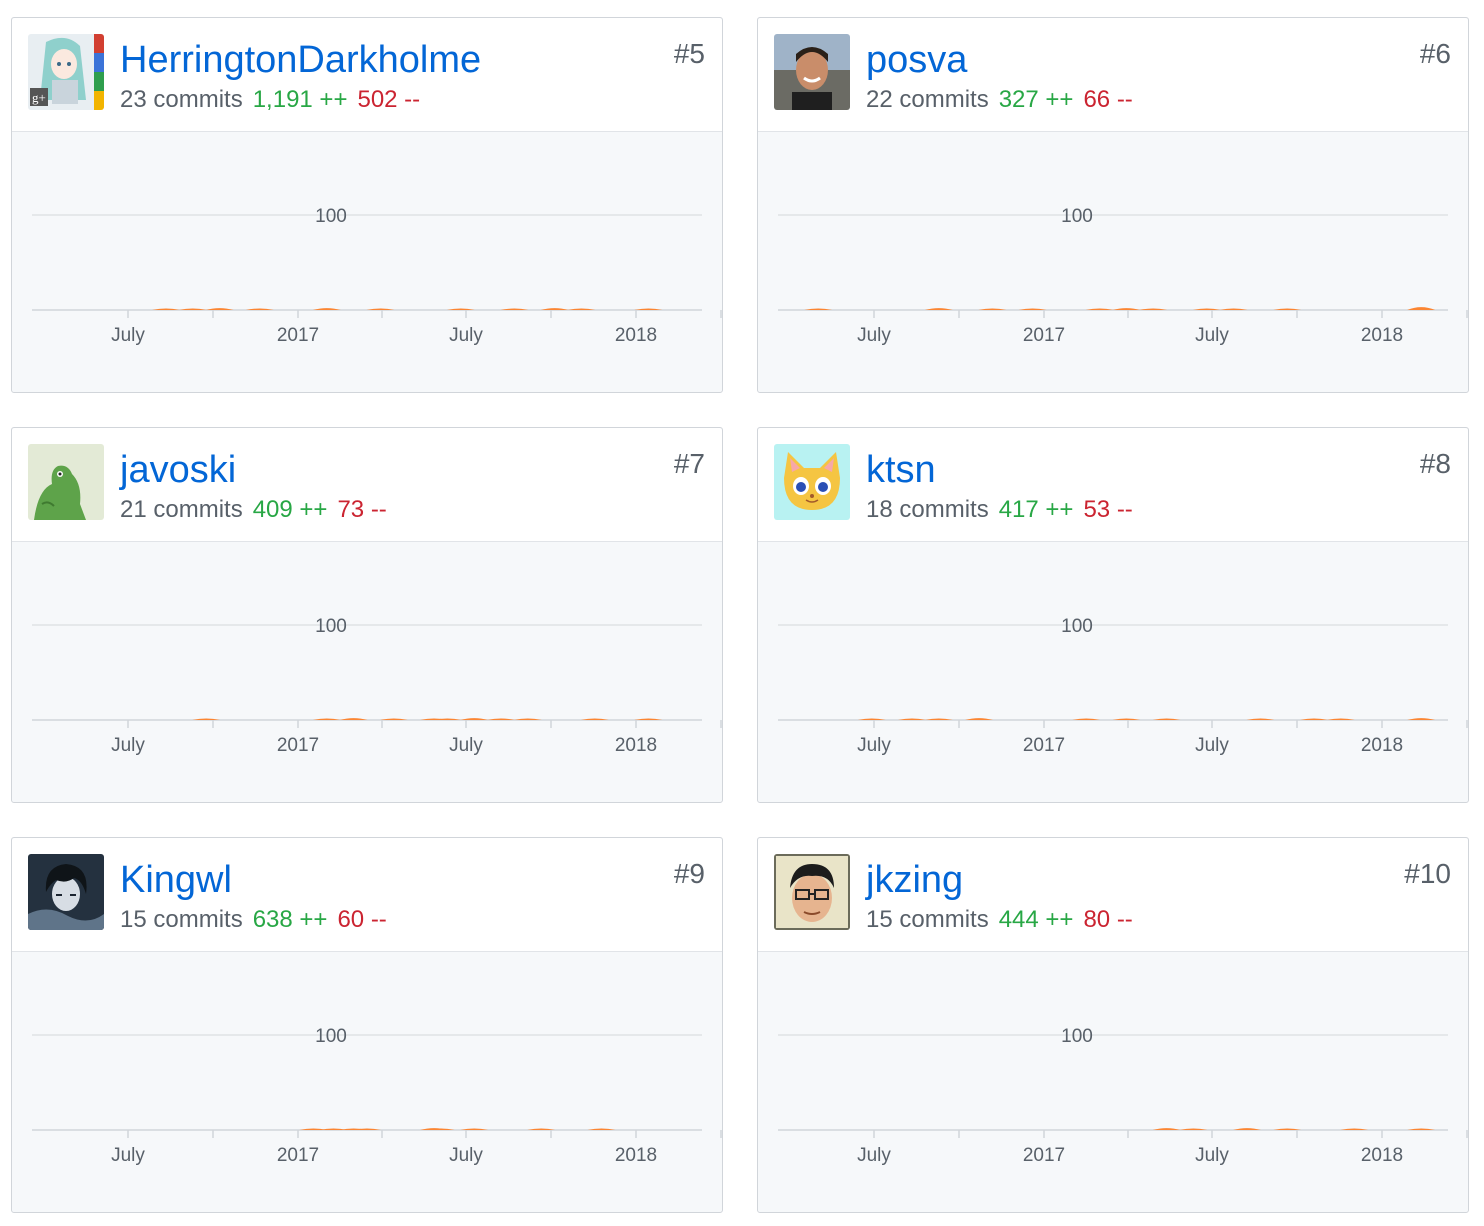 The height and width of the screenshot is (1226, 1484). Describe the element at coordinates (927, 509) in the screenshot. I see `commit-count: 18 commits` at that location.